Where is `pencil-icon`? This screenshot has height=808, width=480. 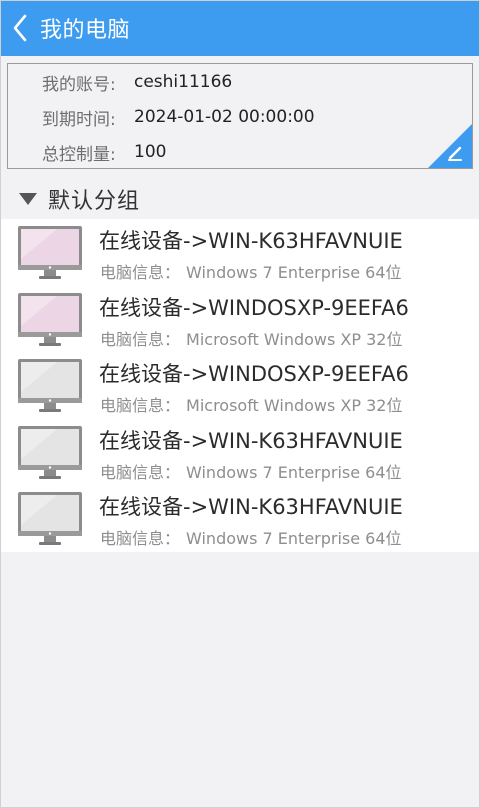
pencil-icon is located at coordinates (450, 146).